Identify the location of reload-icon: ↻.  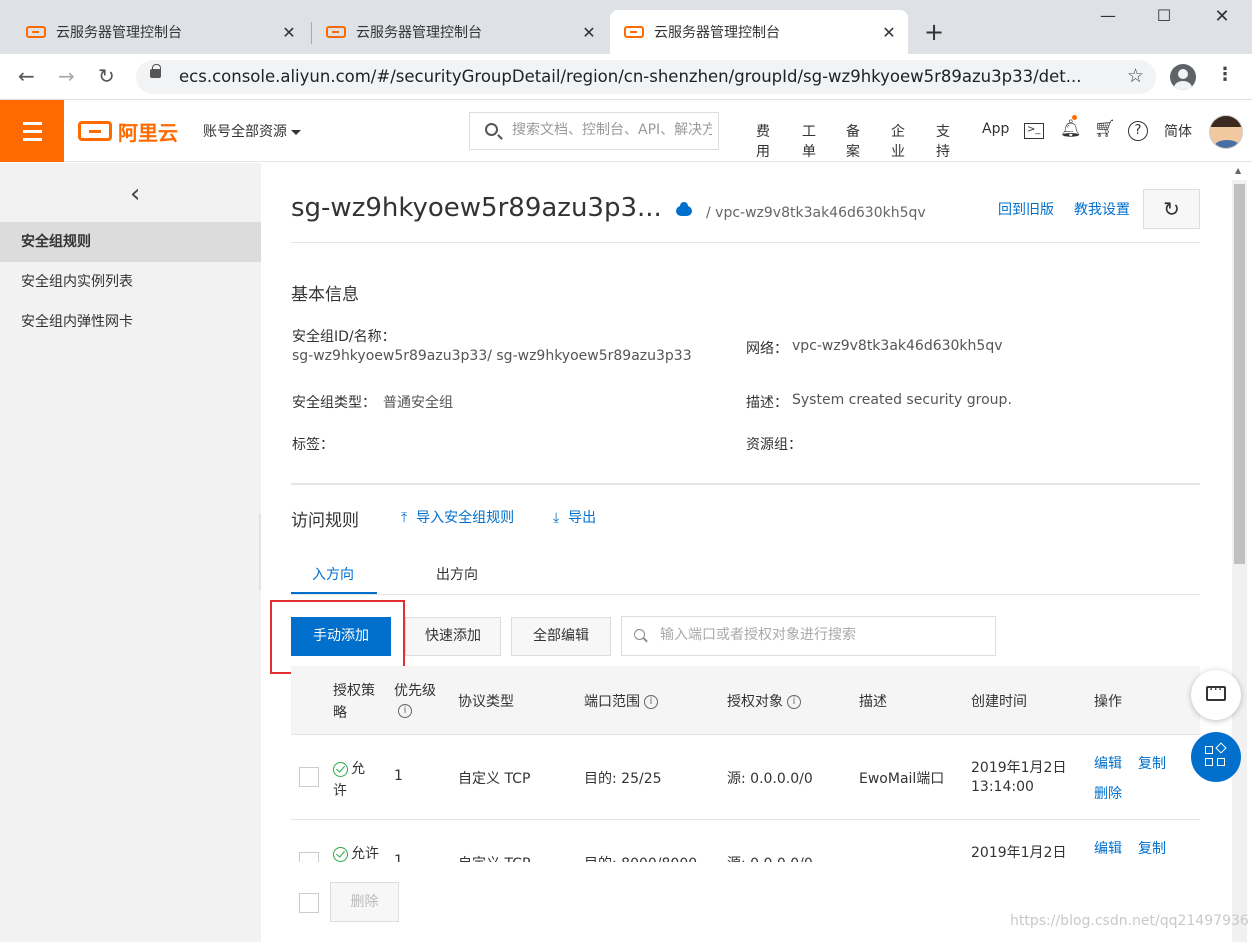
(106, 76).